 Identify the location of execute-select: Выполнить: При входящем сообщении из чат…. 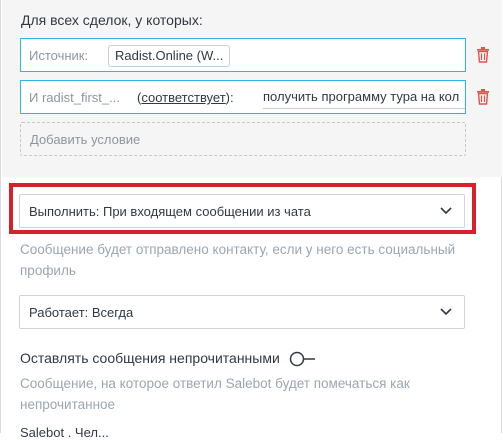
(242, 211).